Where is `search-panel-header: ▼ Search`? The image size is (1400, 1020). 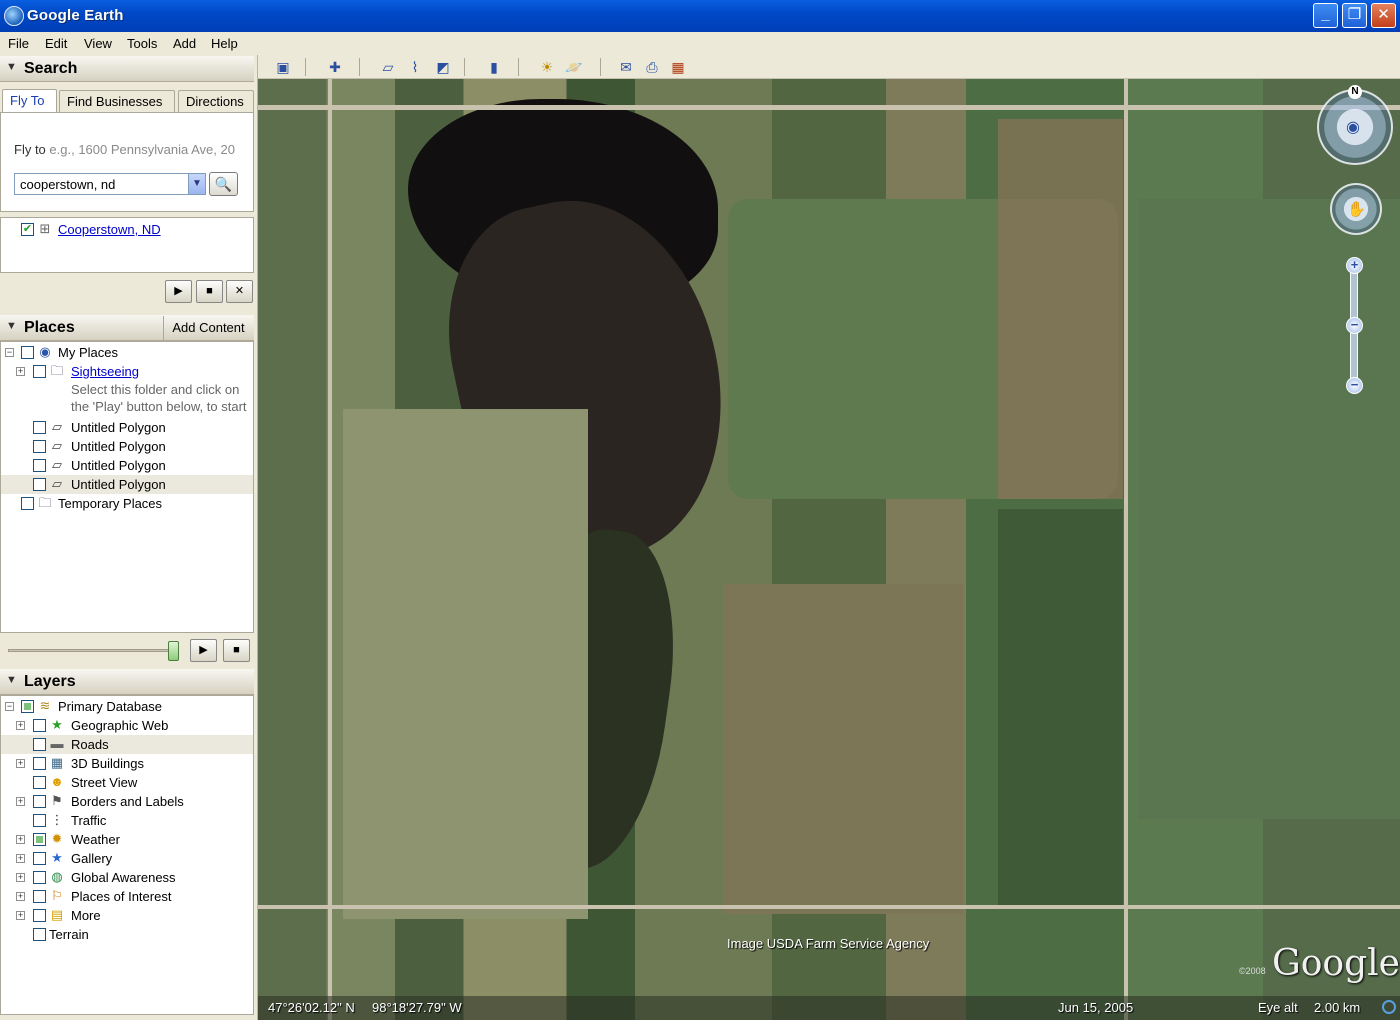
search-panel-header: ▼ Search is located at coordinates (127, 69).